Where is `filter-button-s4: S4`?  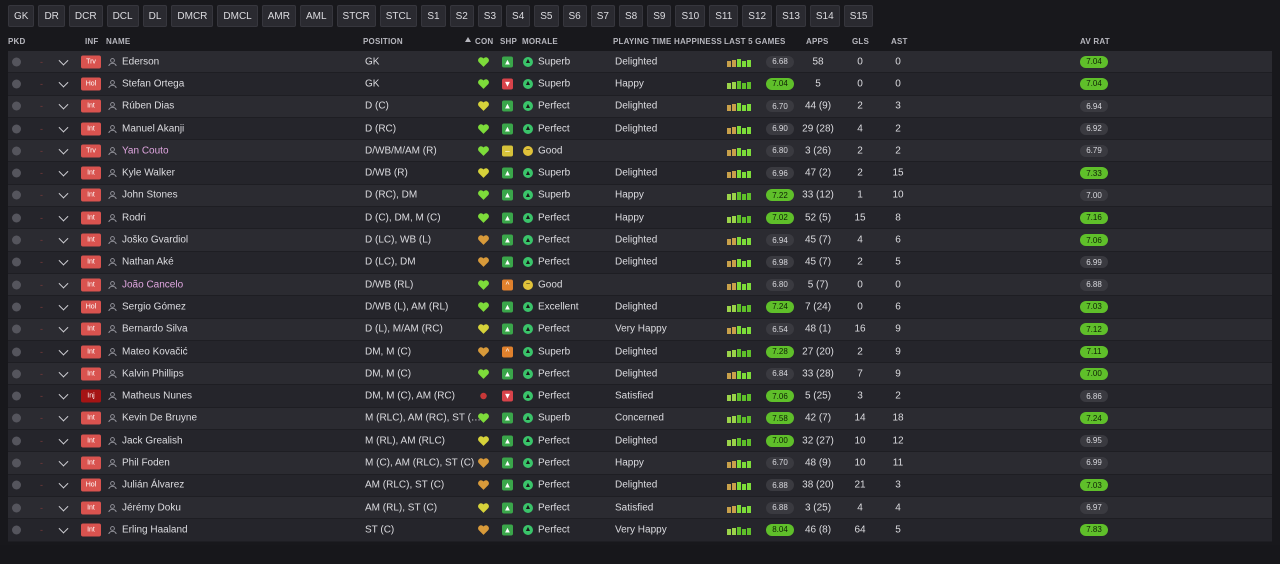 filter-button-s4: S4 is located at coordinates (518, 16).